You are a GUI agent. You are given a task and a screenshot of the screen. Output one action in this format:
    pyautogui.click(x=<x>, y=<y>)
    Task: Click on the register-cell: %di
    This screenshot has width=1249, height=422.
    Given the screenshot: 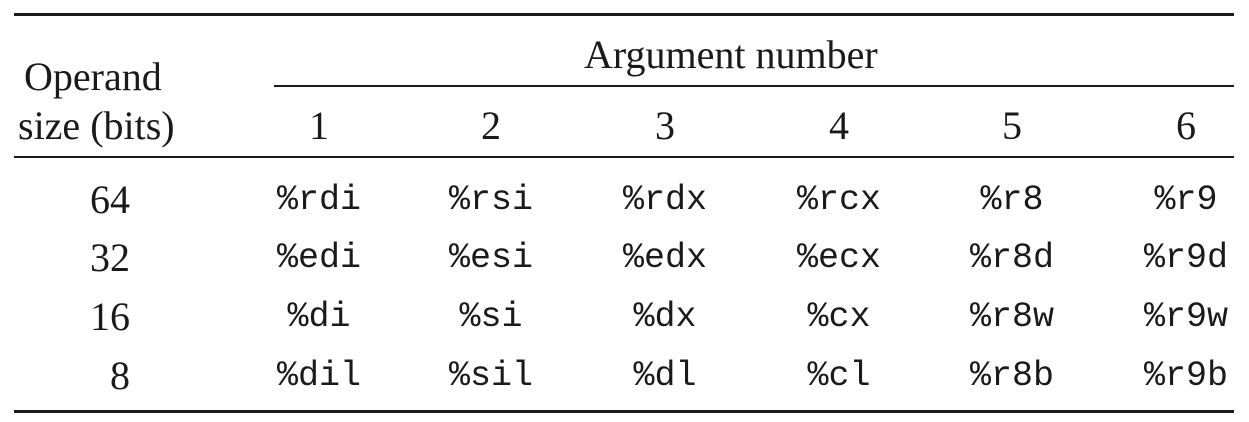 What is the action you would take?
    pyautogui.click(x=319, y=317)
    